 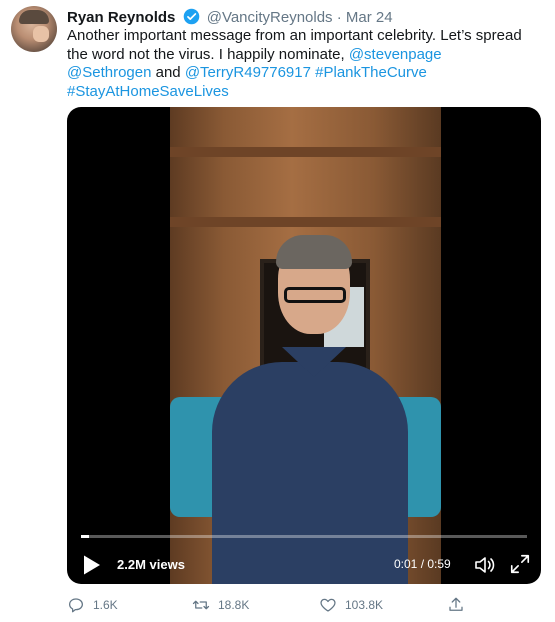 I want to click on tweet-actions: 1.6K 18.8K 103.8K, so click(x=277, y=605).